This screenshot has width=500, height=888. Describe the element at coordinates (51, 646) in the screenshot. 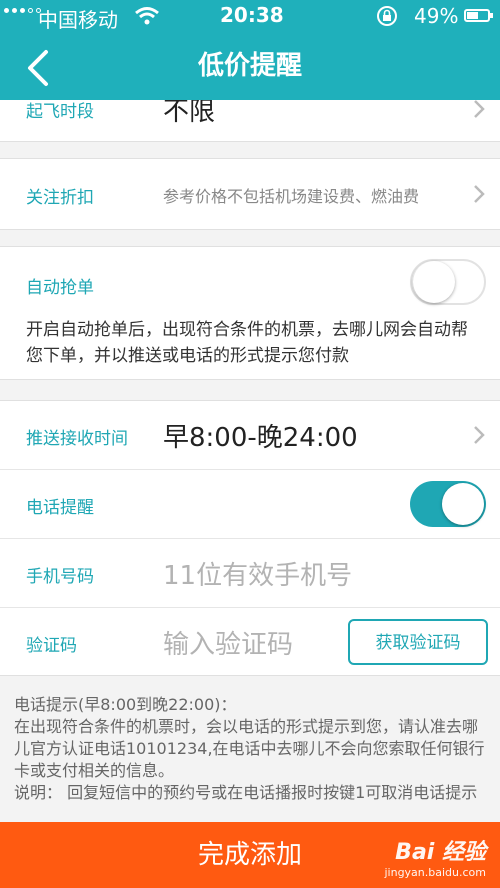

I see `code-label: 验证码` at that location.